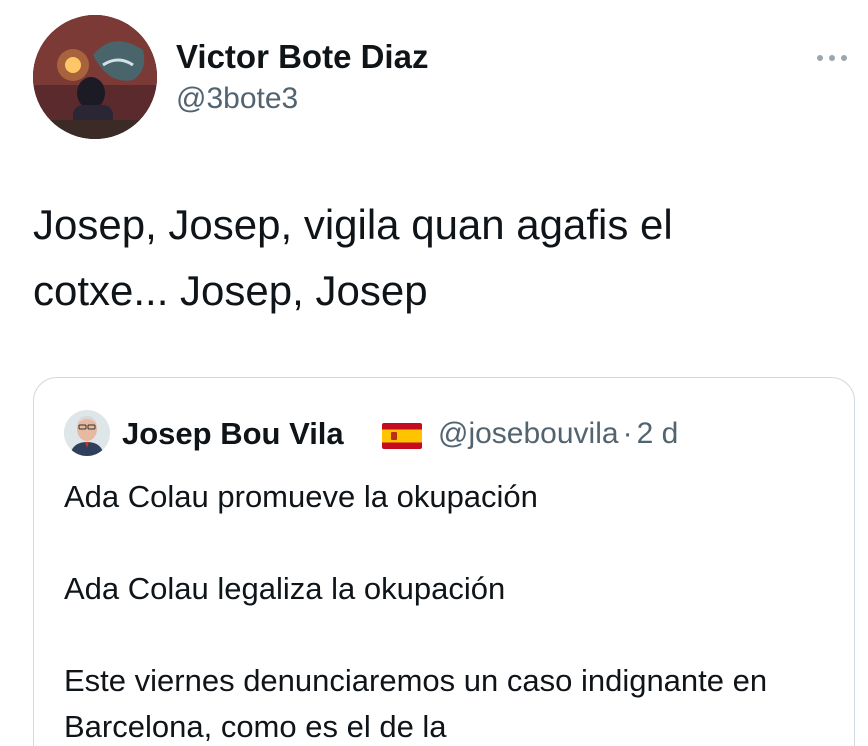 Image resolution: width=868 pixels, height=746 pixels. I want to click on quoted-author-handle: @josebouvila, so click(528, 433).